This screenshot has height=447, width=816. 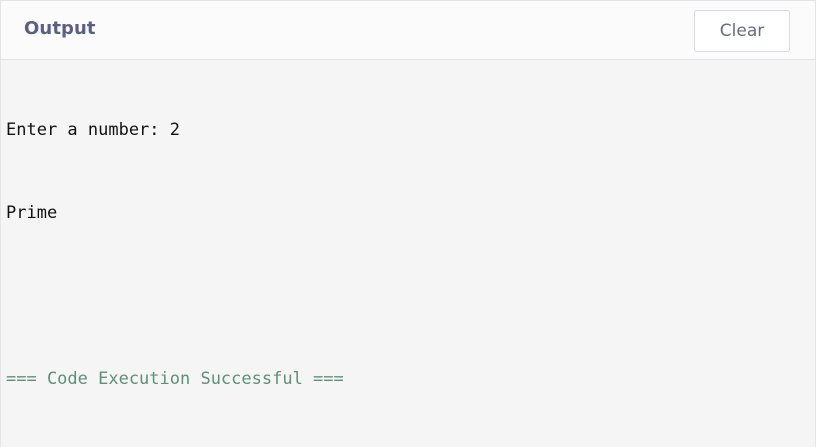 What do you see at coordinates (60, 28) in the screenshot?
I see `output-title: Output` at bounding box center [60, 28].